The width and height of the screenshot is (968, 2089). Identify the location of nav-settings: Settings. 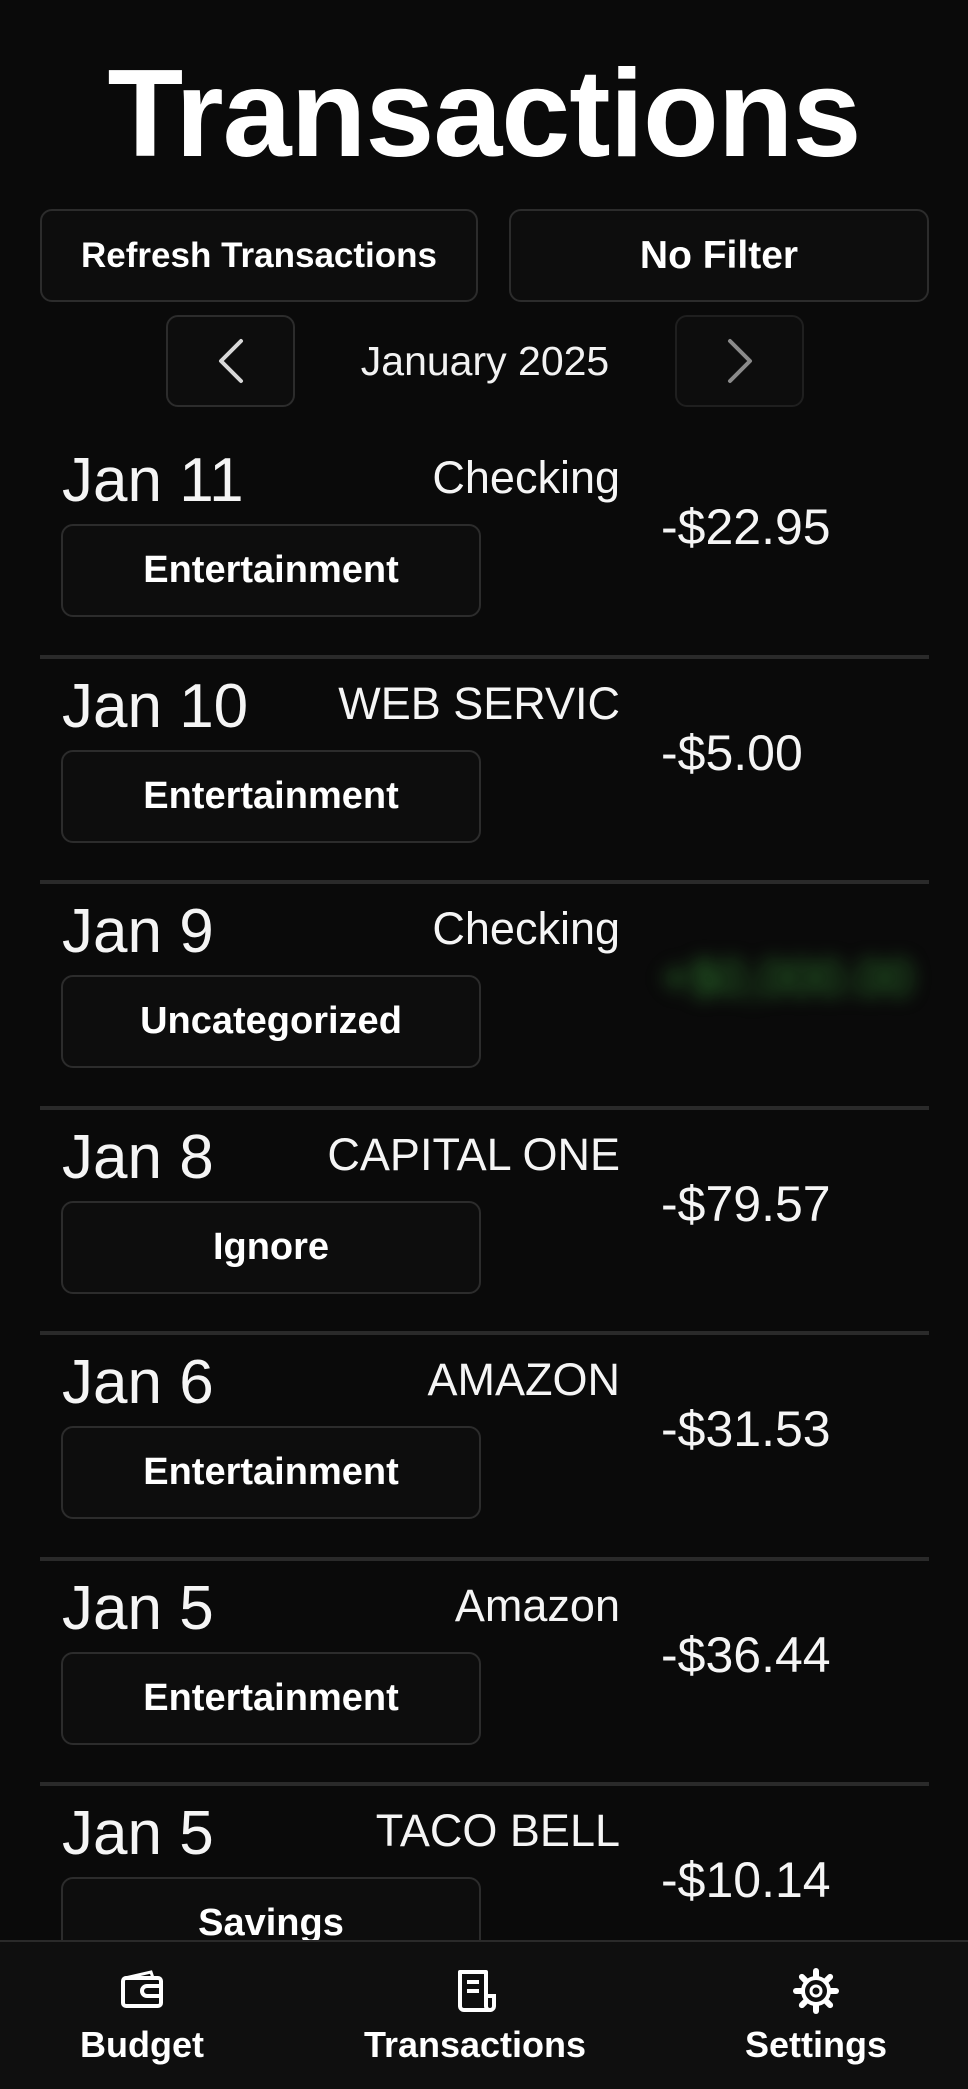
(816, 2015).